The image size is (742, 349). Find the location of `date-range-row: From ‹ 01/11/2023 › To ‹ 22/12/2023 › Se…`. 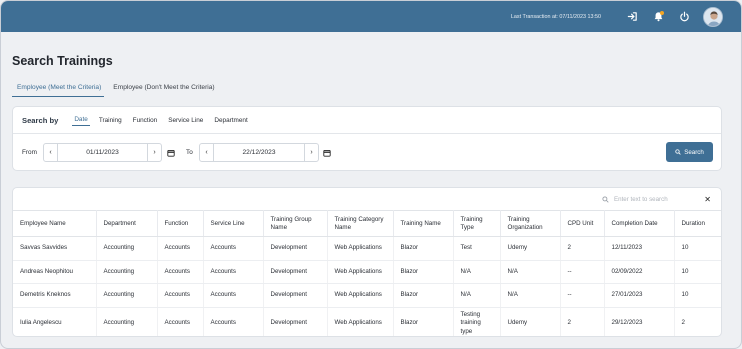

date-range-row: From ‹ 01/11/2023 › To ‹ 22/12/2023 › Se… is located at coordinates (367, 152).